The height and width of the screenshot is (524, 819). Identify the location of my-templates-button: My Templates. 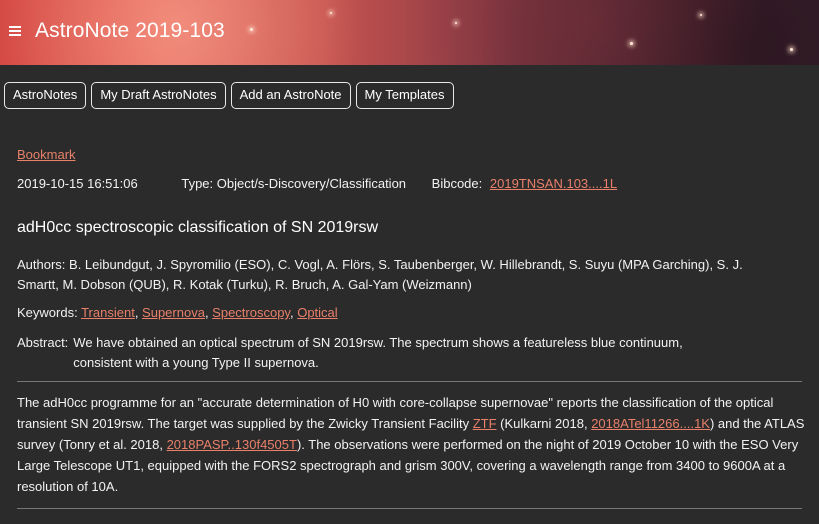
(404, 95).